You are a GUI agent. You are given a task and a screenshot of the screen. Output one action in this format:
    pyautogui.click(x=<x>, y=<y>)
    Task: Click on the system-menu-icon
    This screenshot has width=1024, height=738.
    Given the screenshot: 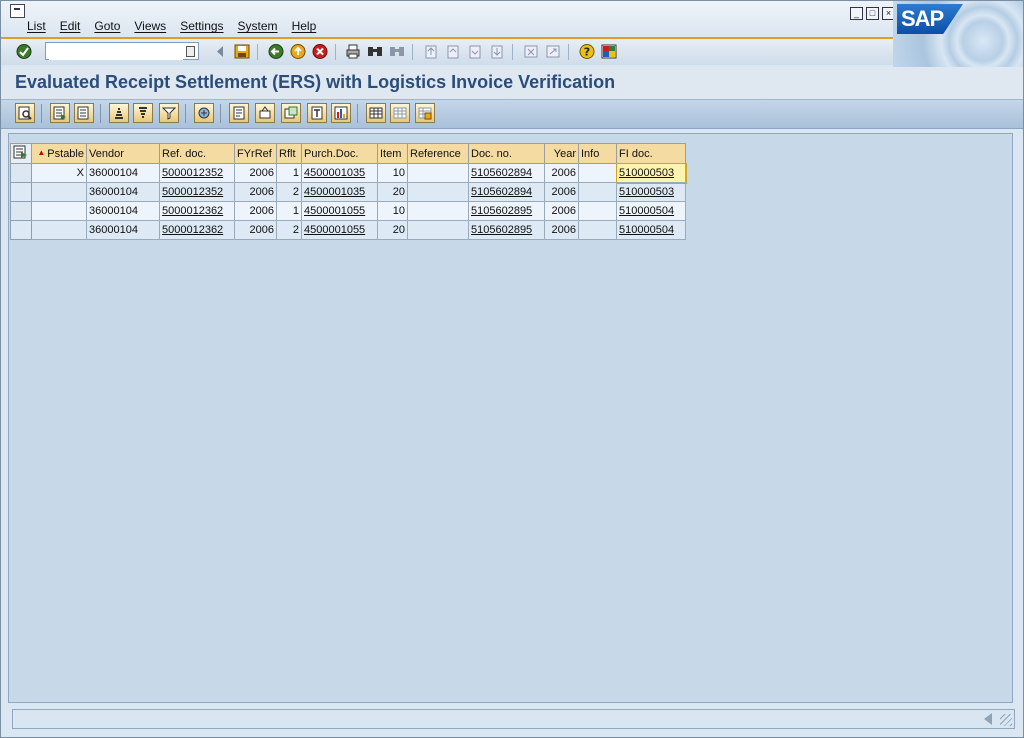 What is the action you would take?
    pyautogui.click(x=17, y=11)
    